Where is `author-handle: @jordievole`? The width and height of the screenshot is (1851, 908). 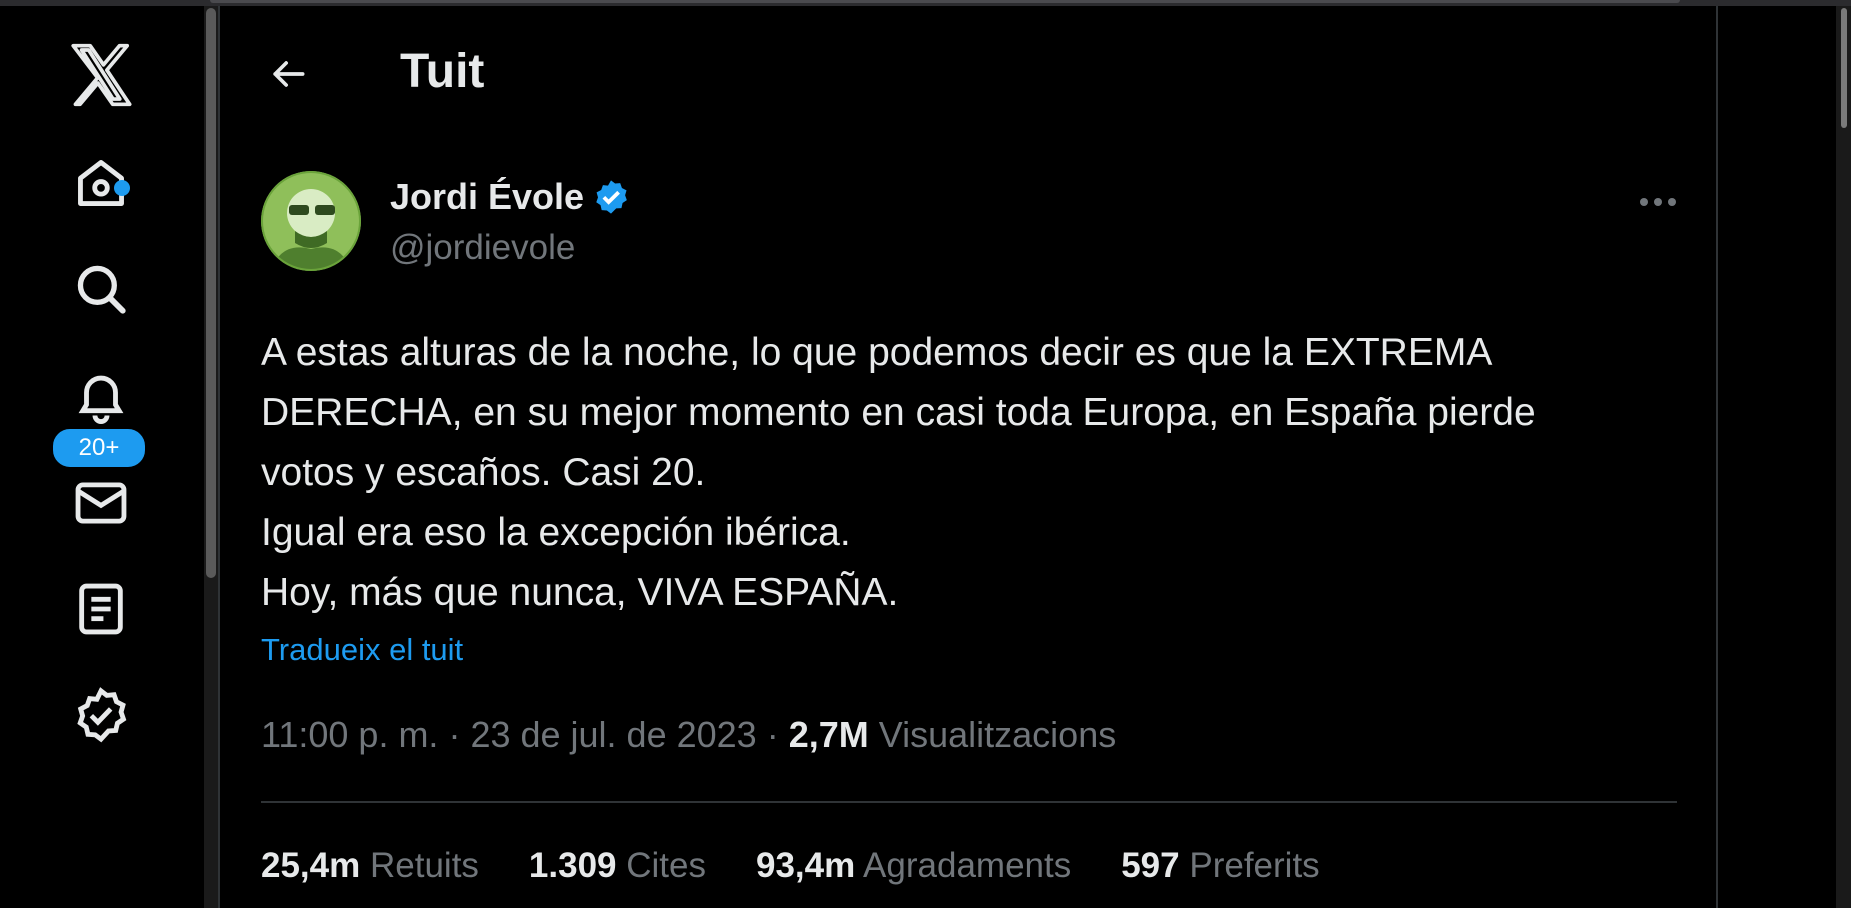 author-handle: @jordievole is located at coordinates (482, 248).